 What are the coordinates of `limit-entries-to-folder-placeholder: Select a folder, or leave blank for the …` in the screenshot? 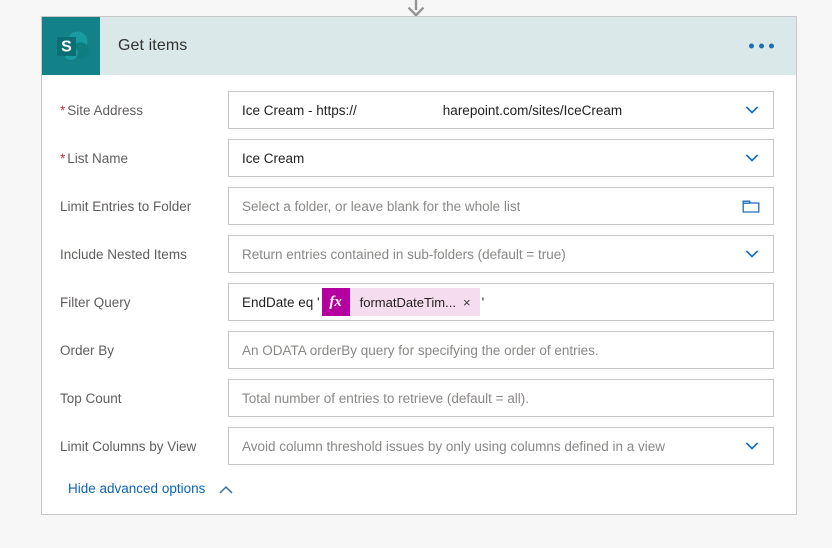 It's located at (381, 206).